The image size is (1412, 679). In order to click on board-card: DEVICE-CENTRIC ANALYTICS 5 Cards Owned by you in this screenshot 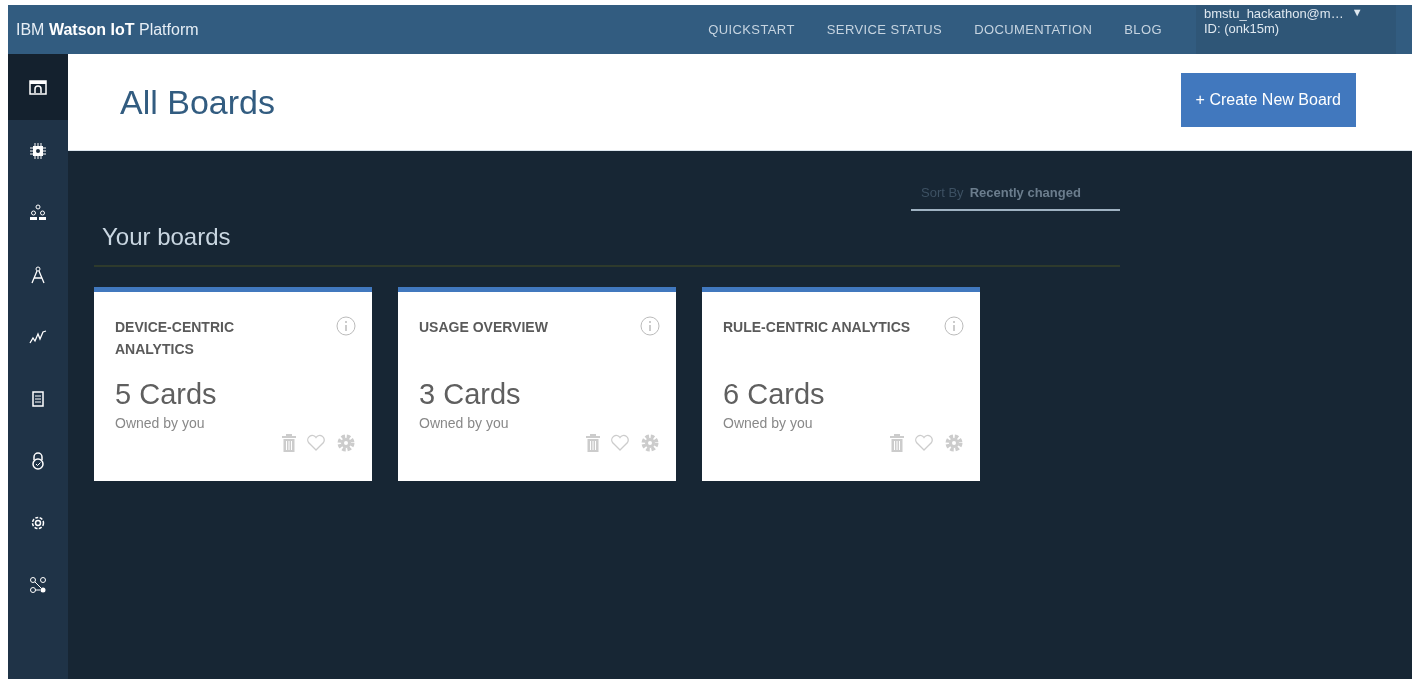, I will do `click(233, 384)`.